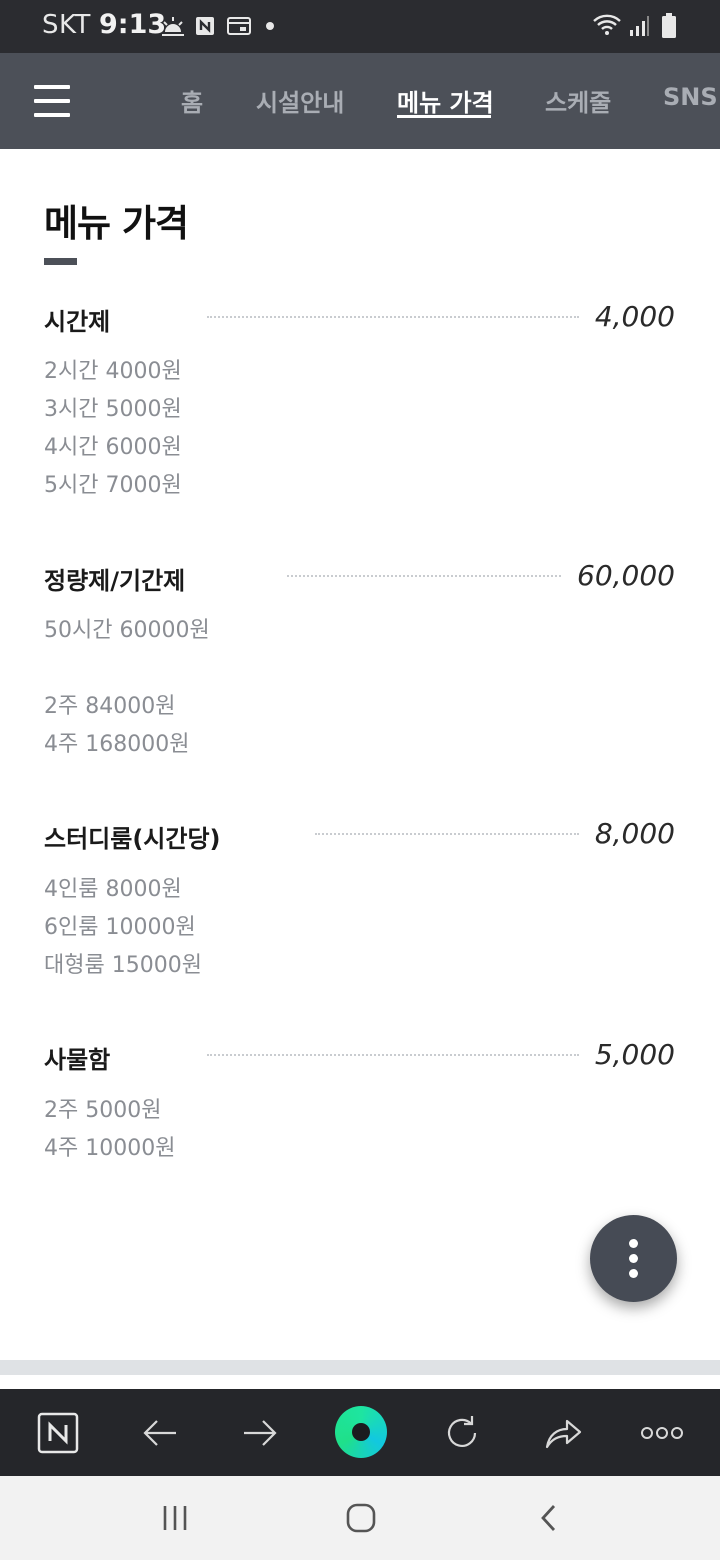  Describe the element at coordinates (607, 27) in the screenshot. I see `wifi-icon` at that location.